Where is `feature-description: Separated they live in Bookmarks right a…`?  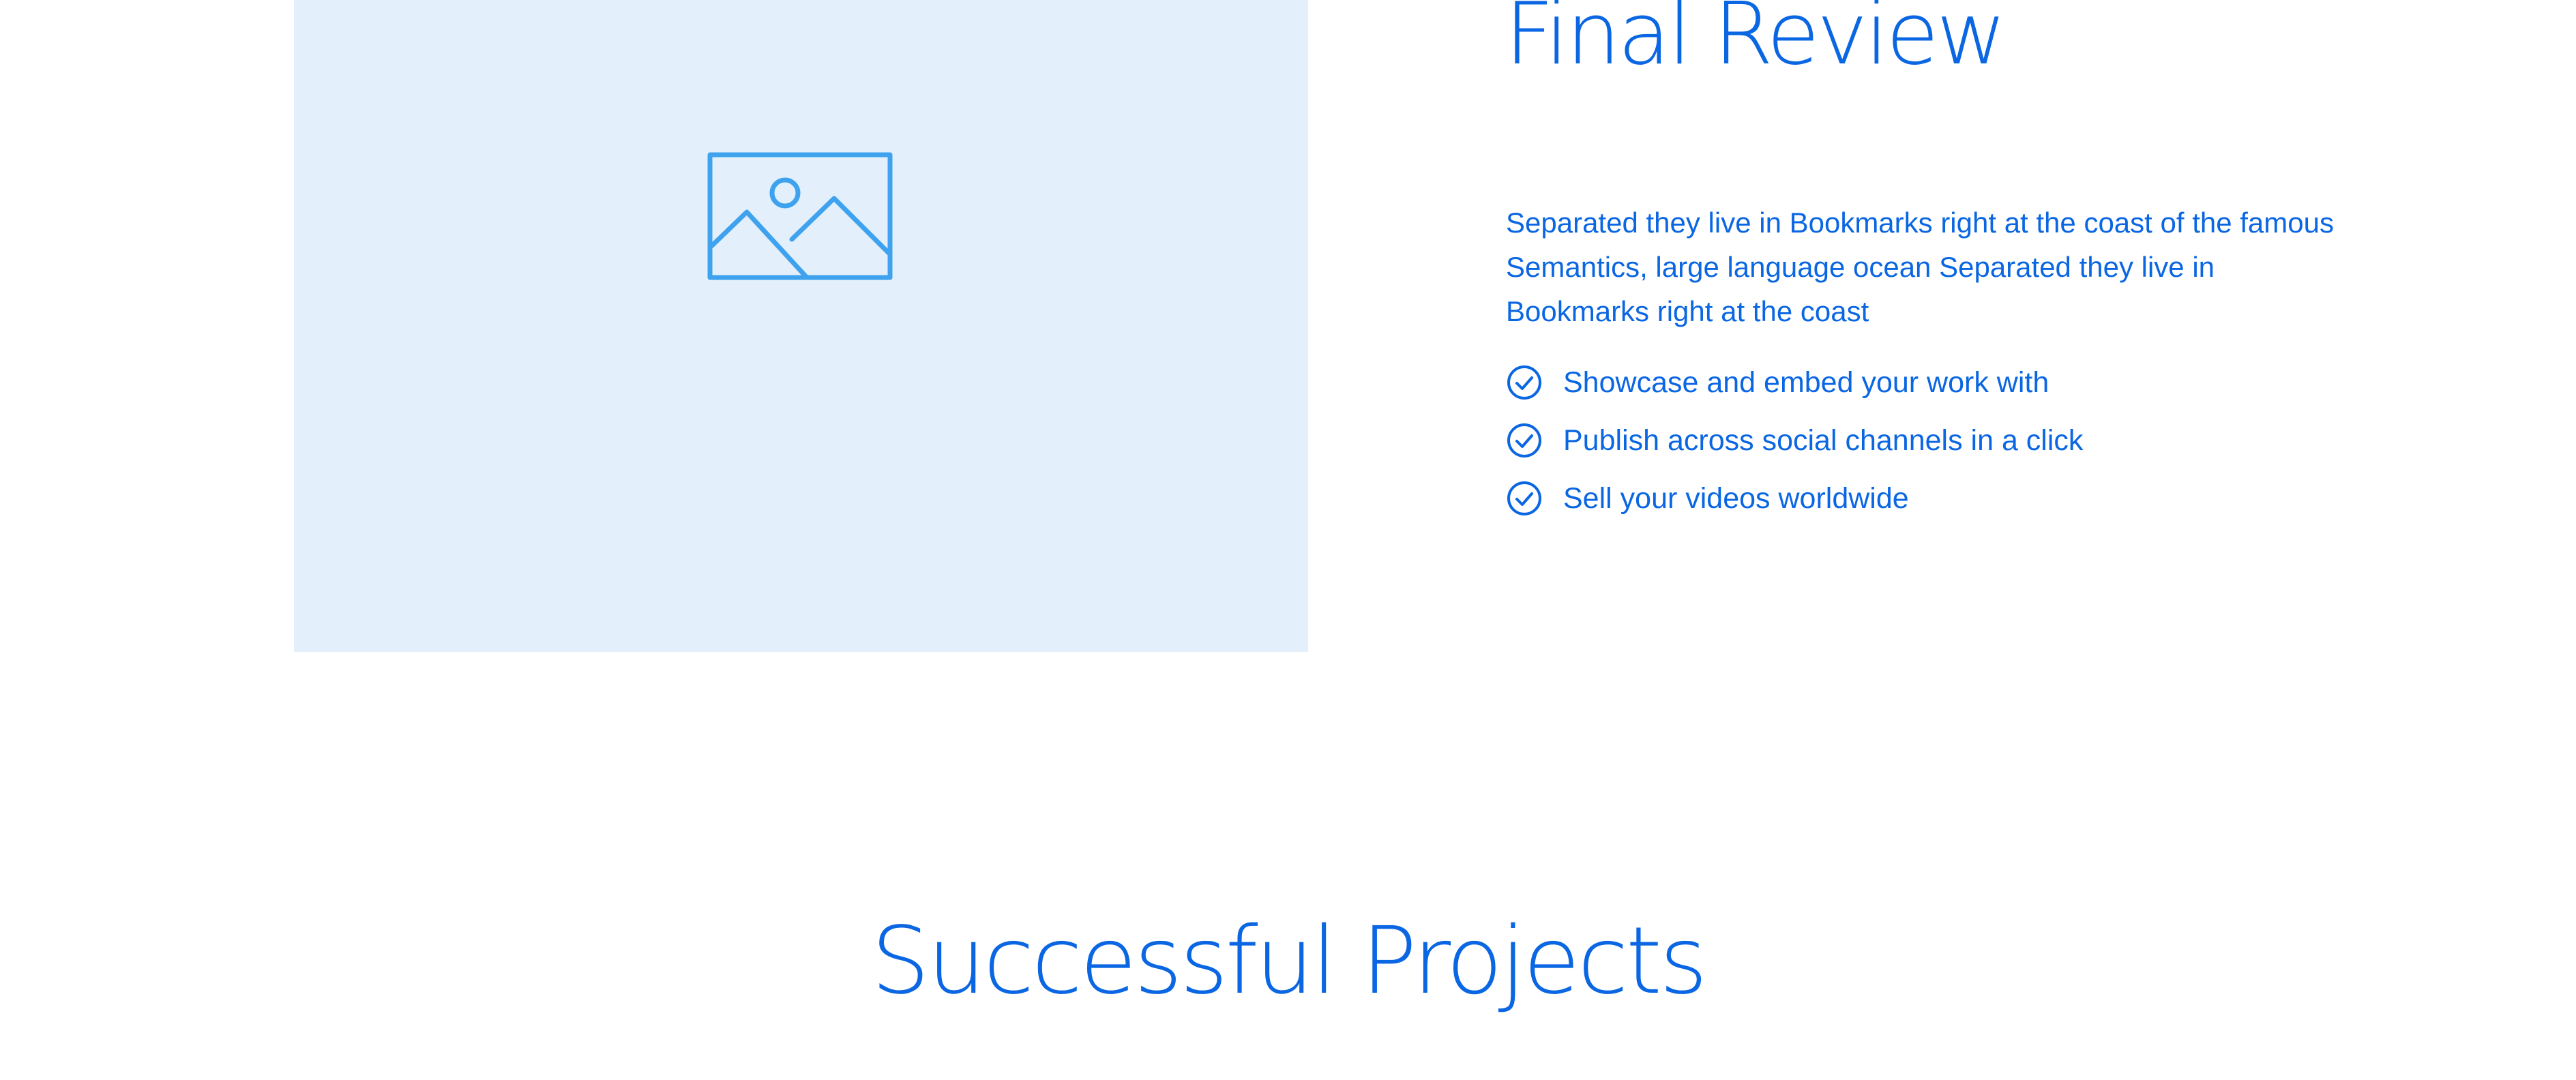
feature-description: Separated they live in Bookmarks right a… is located at coordinates (1920, 267).